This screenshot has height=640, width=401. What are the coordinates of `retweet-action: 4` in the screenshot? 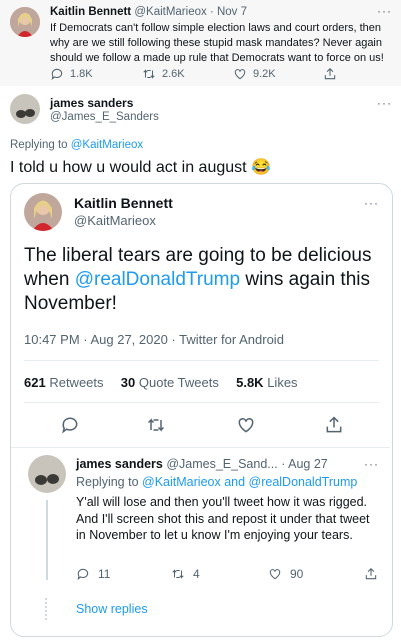 It's located at (185, 574).